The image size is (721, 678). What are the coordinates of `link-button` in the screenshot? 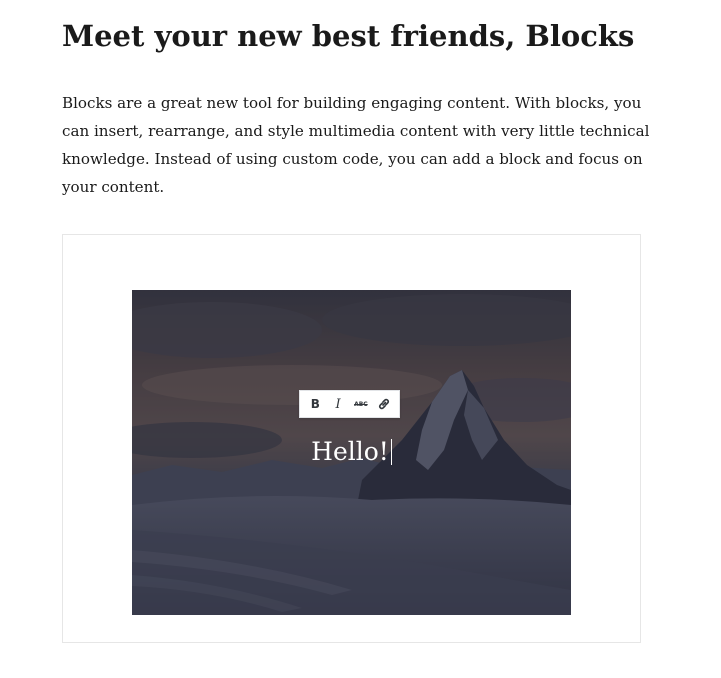 It's located at (384, 404).